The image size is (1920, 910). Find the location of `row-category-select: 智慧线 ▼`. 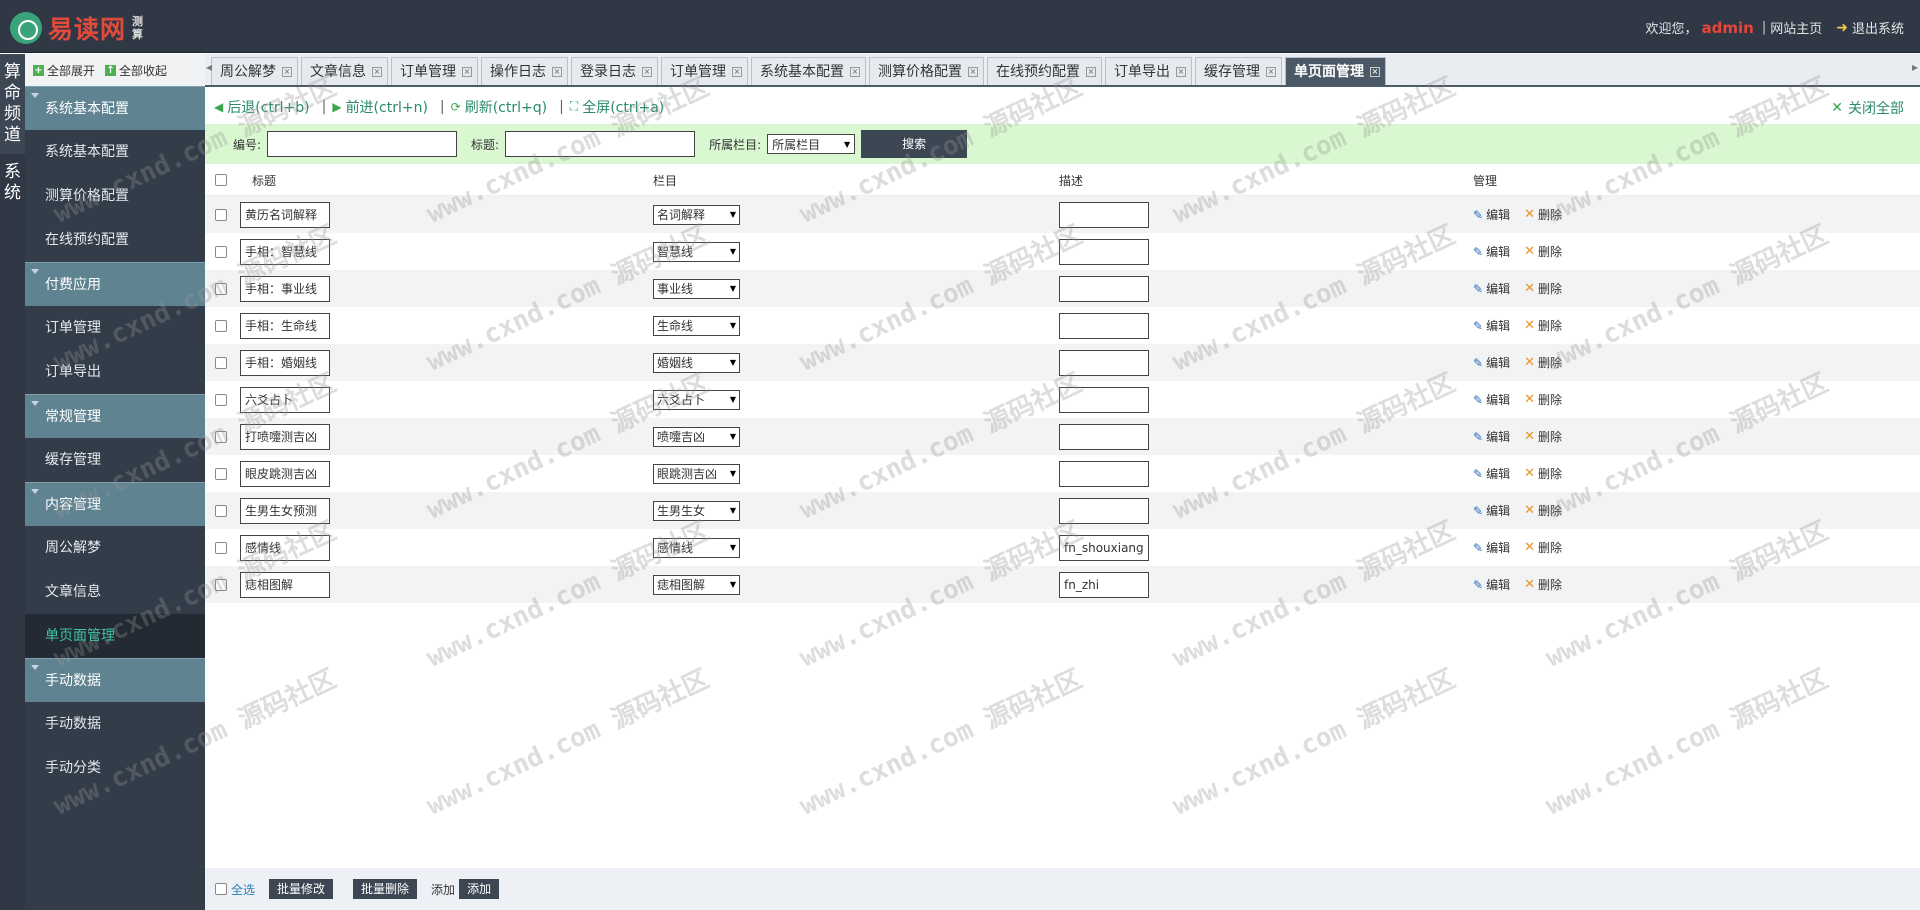

row-category-select: 智慧线 ▼ is located at coordinates (696, 251).